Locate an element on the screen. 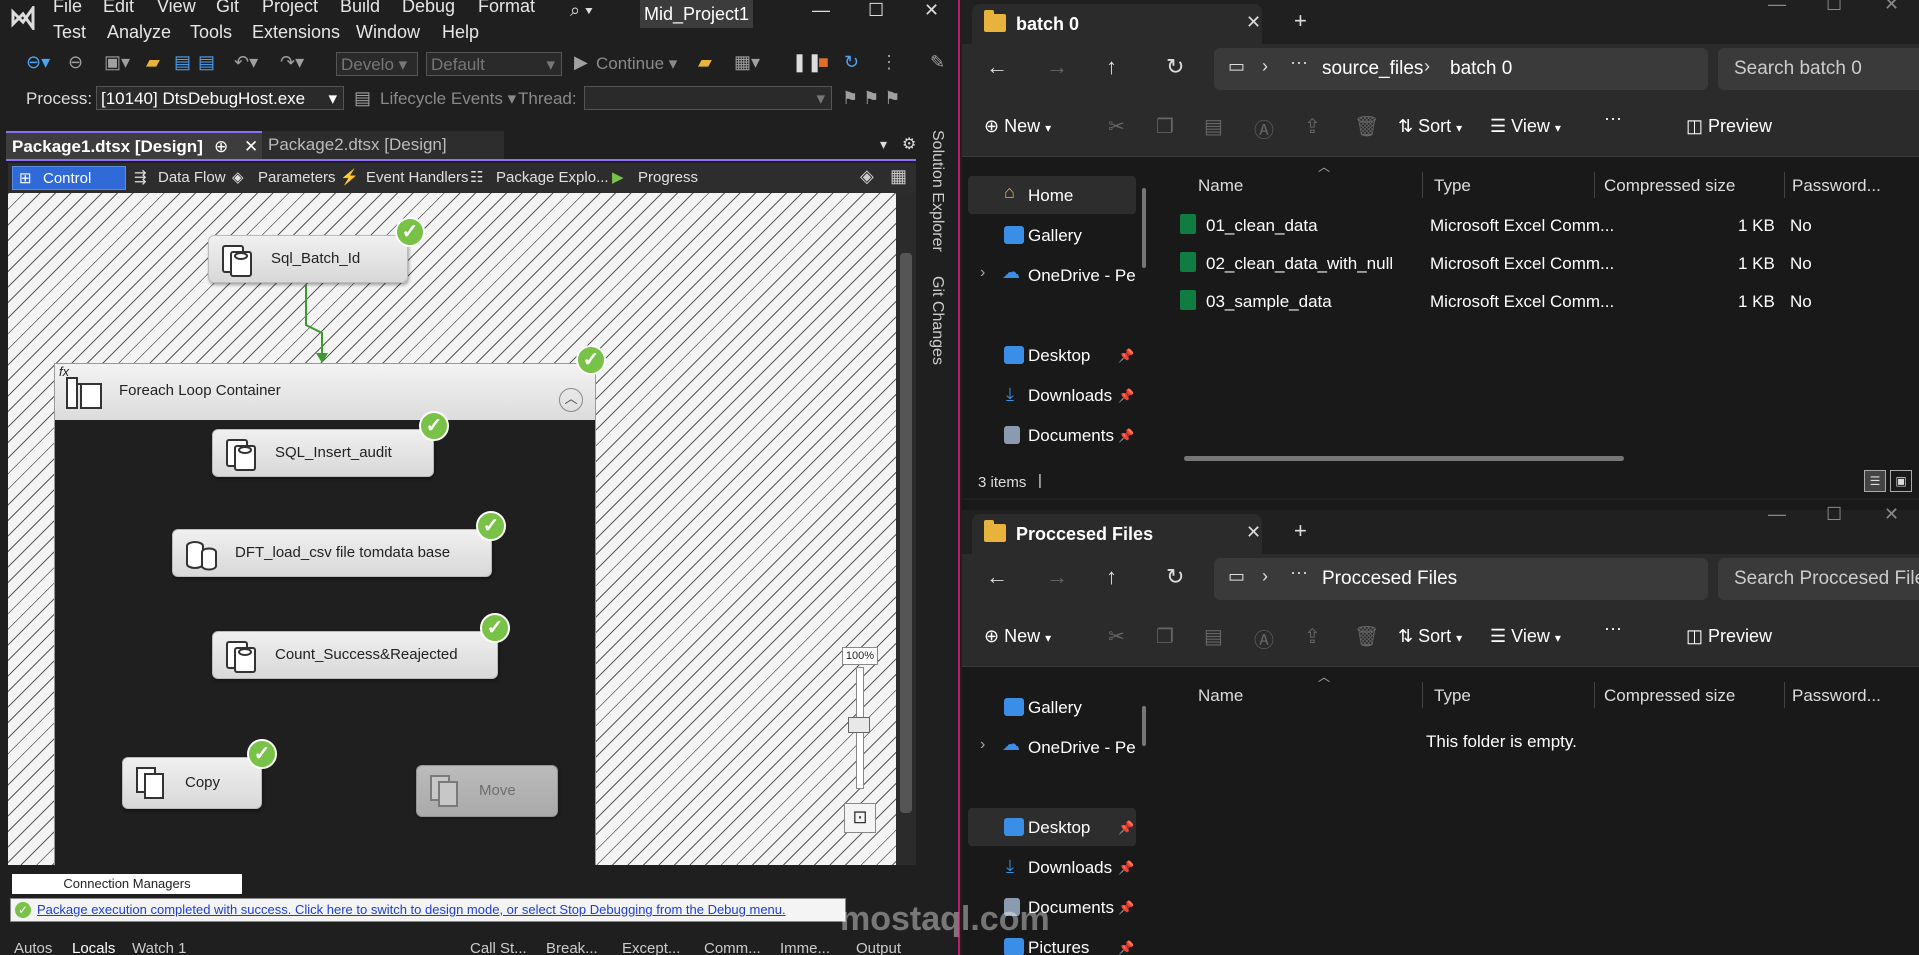 This screenshot has width=1919, height=955. process-combo: [10140] DtsDebugHost.exe ▾ is located at coordinates (220, 98).